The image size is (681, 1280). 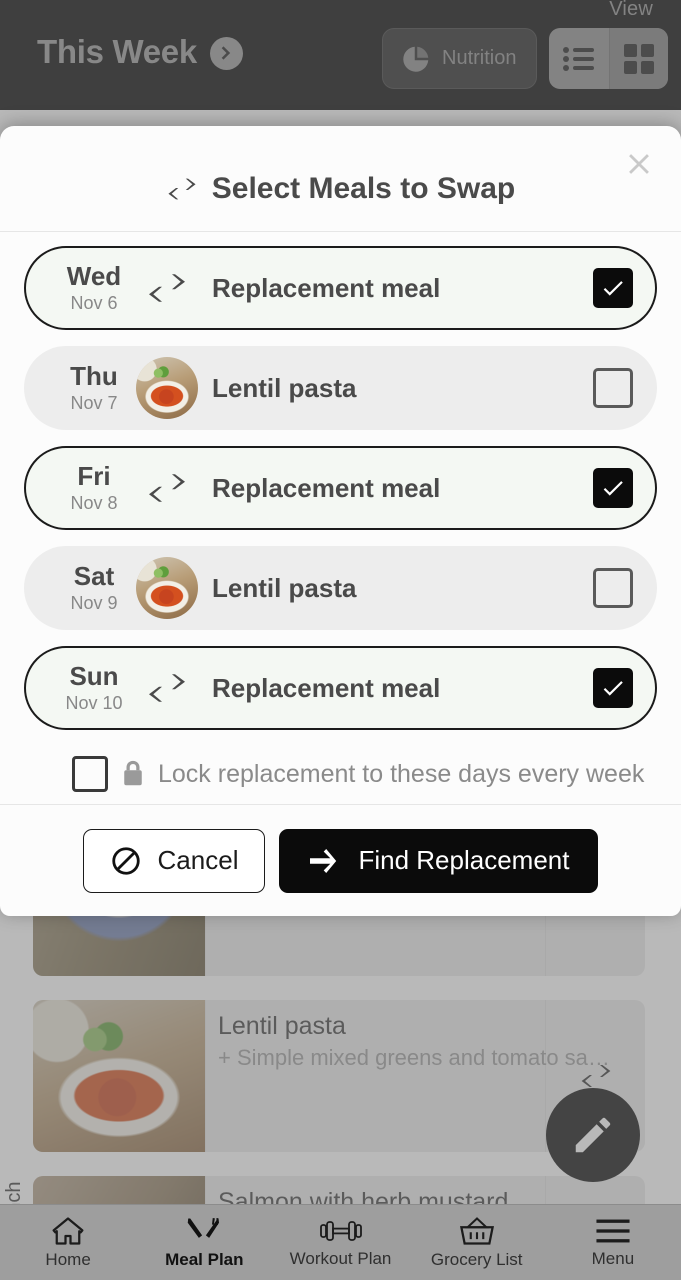 I want to click on close-button, so click(x=639, y=164).